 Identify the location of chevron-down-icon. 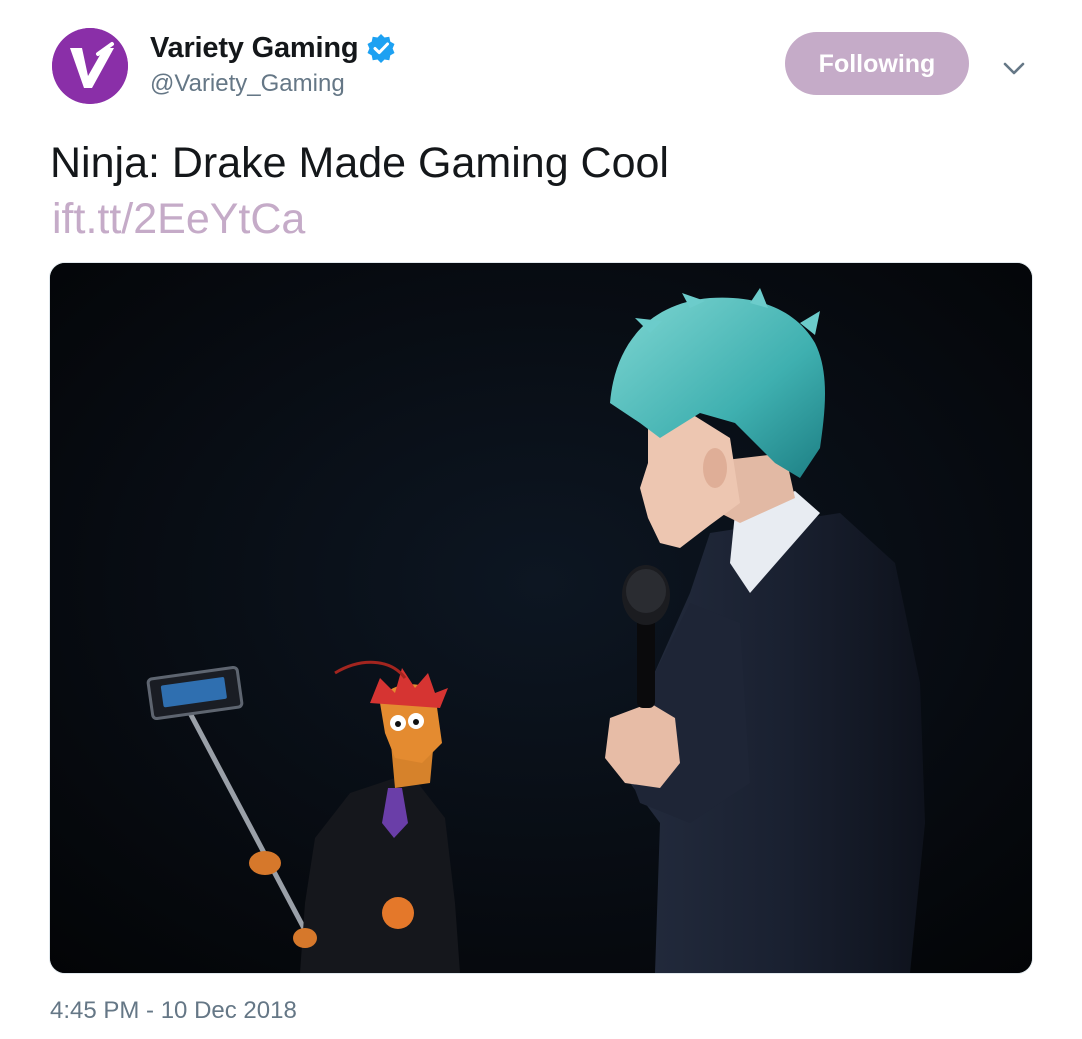
(1014, 68).